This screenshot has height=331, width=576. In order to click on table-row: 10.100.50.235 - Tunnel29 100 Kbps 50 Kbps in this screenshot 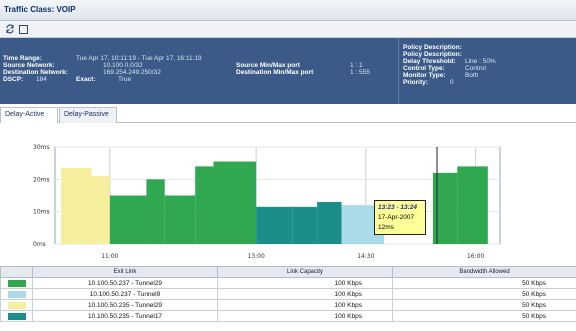, I will do `click(288, 305)`.